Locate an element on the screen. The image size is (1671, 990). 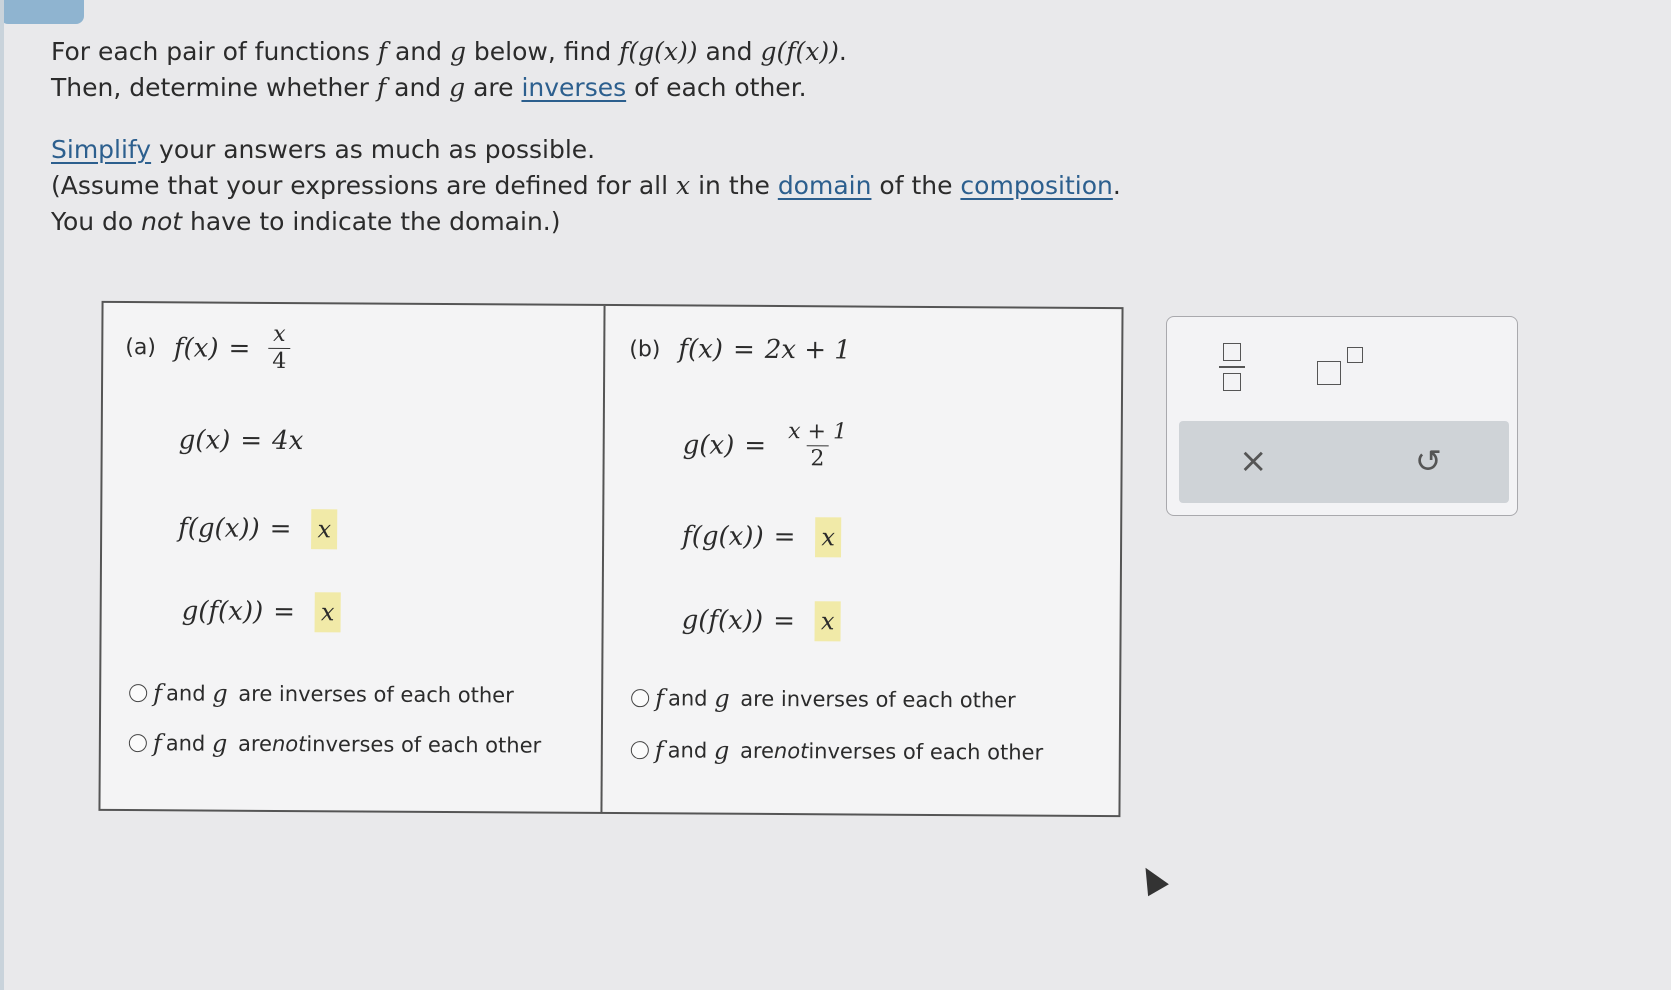
left-edge-strip is located at coordinates (2, 495).